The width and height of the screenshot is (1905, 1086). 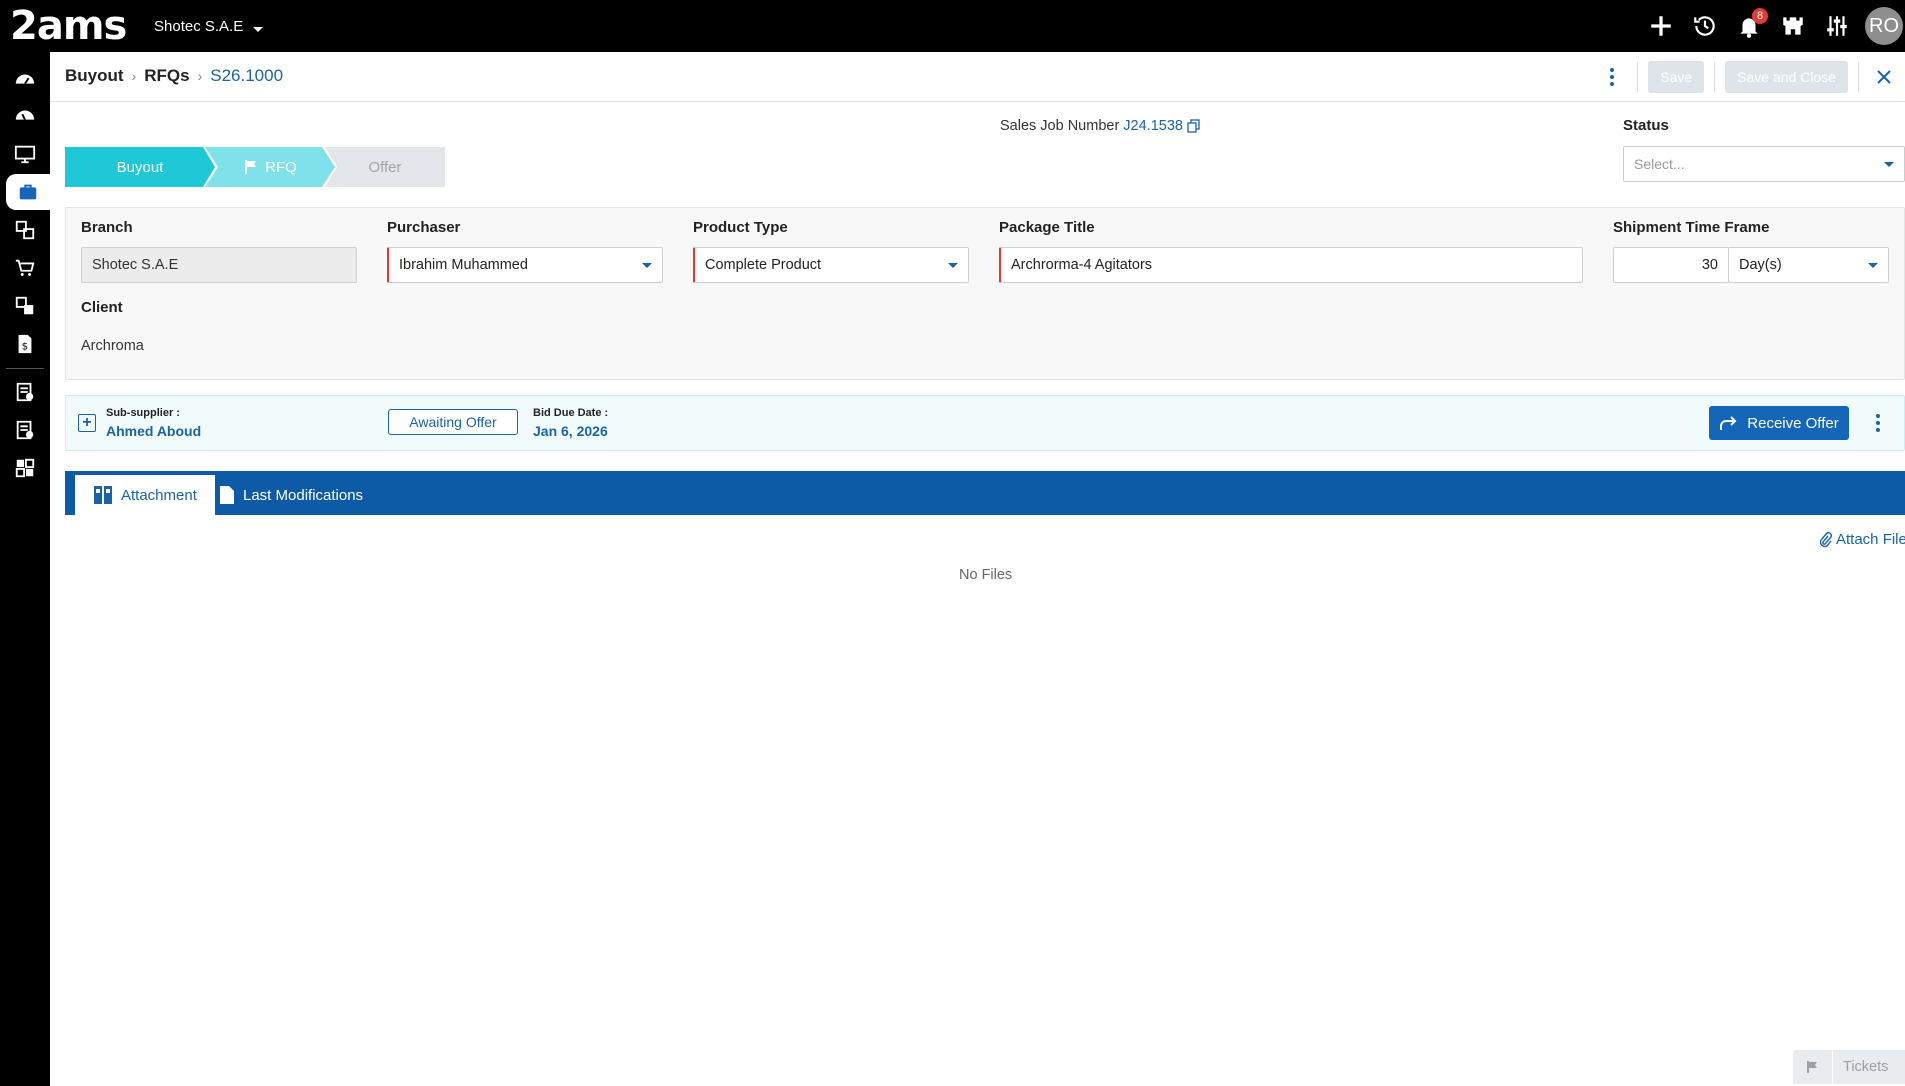 I want to click on shipment-time-frame-label: Shipment Time Frame, so click(x=1691, y=227).